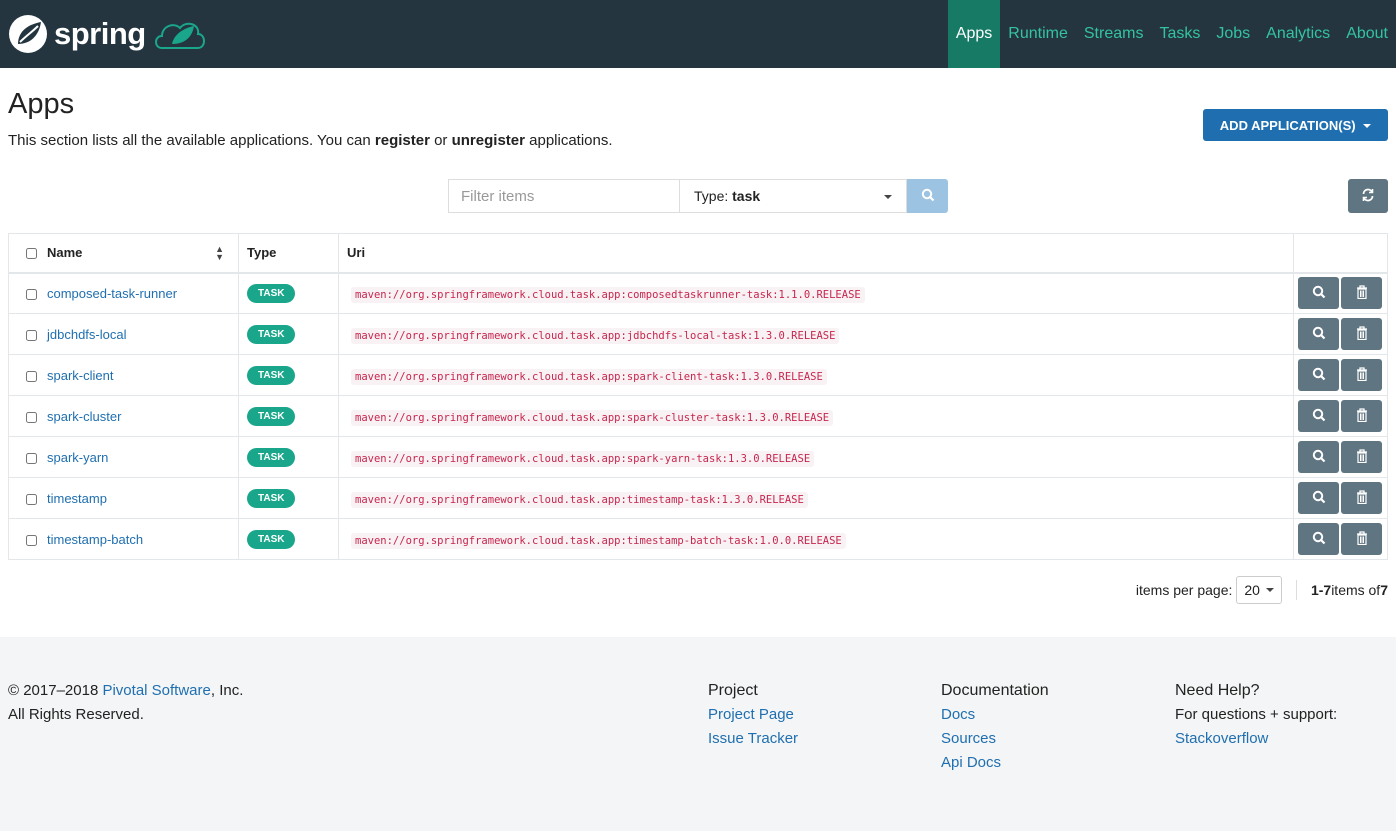 The height and width of the screenshot is (831, 1396). What do you see at coordinates (1114, 34) in the screenshot?
I see `nav-streams: Streams` at bounding box center [1114, 34].